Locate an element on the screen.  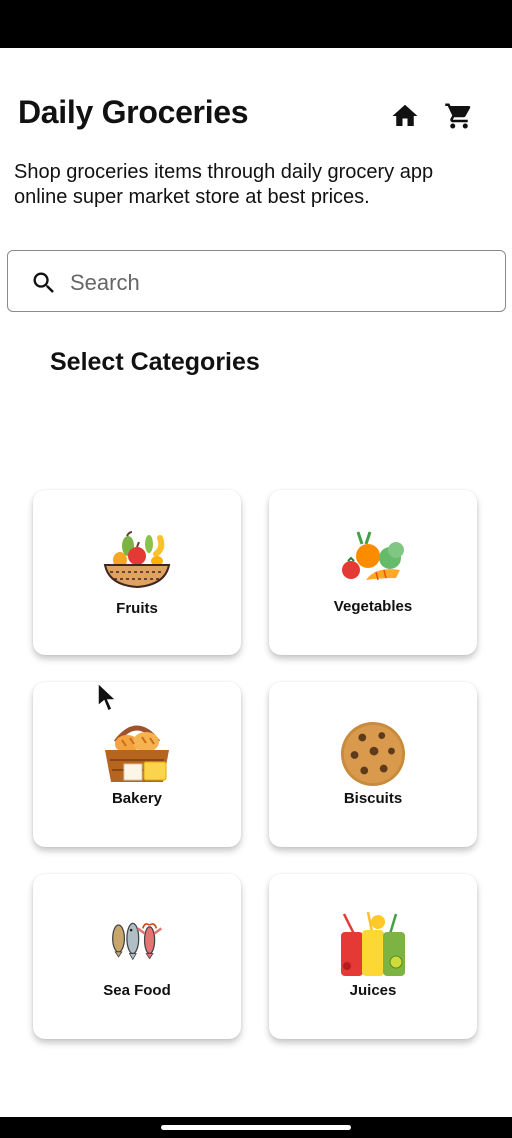
cookie-icon is located at coordinates (373, 754).